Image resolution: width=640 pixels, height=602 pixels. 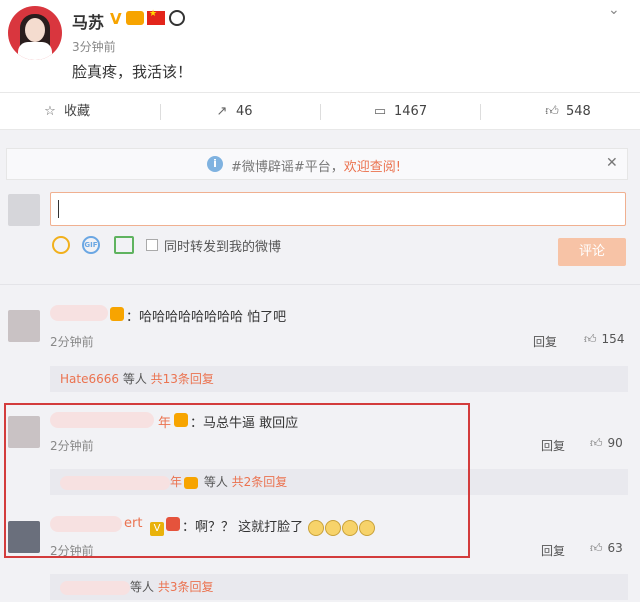 What do you see at coordinates (72, 341) in the screenshot?
I see `comment-time: 2分钟前` at bounding box center [72, 341].